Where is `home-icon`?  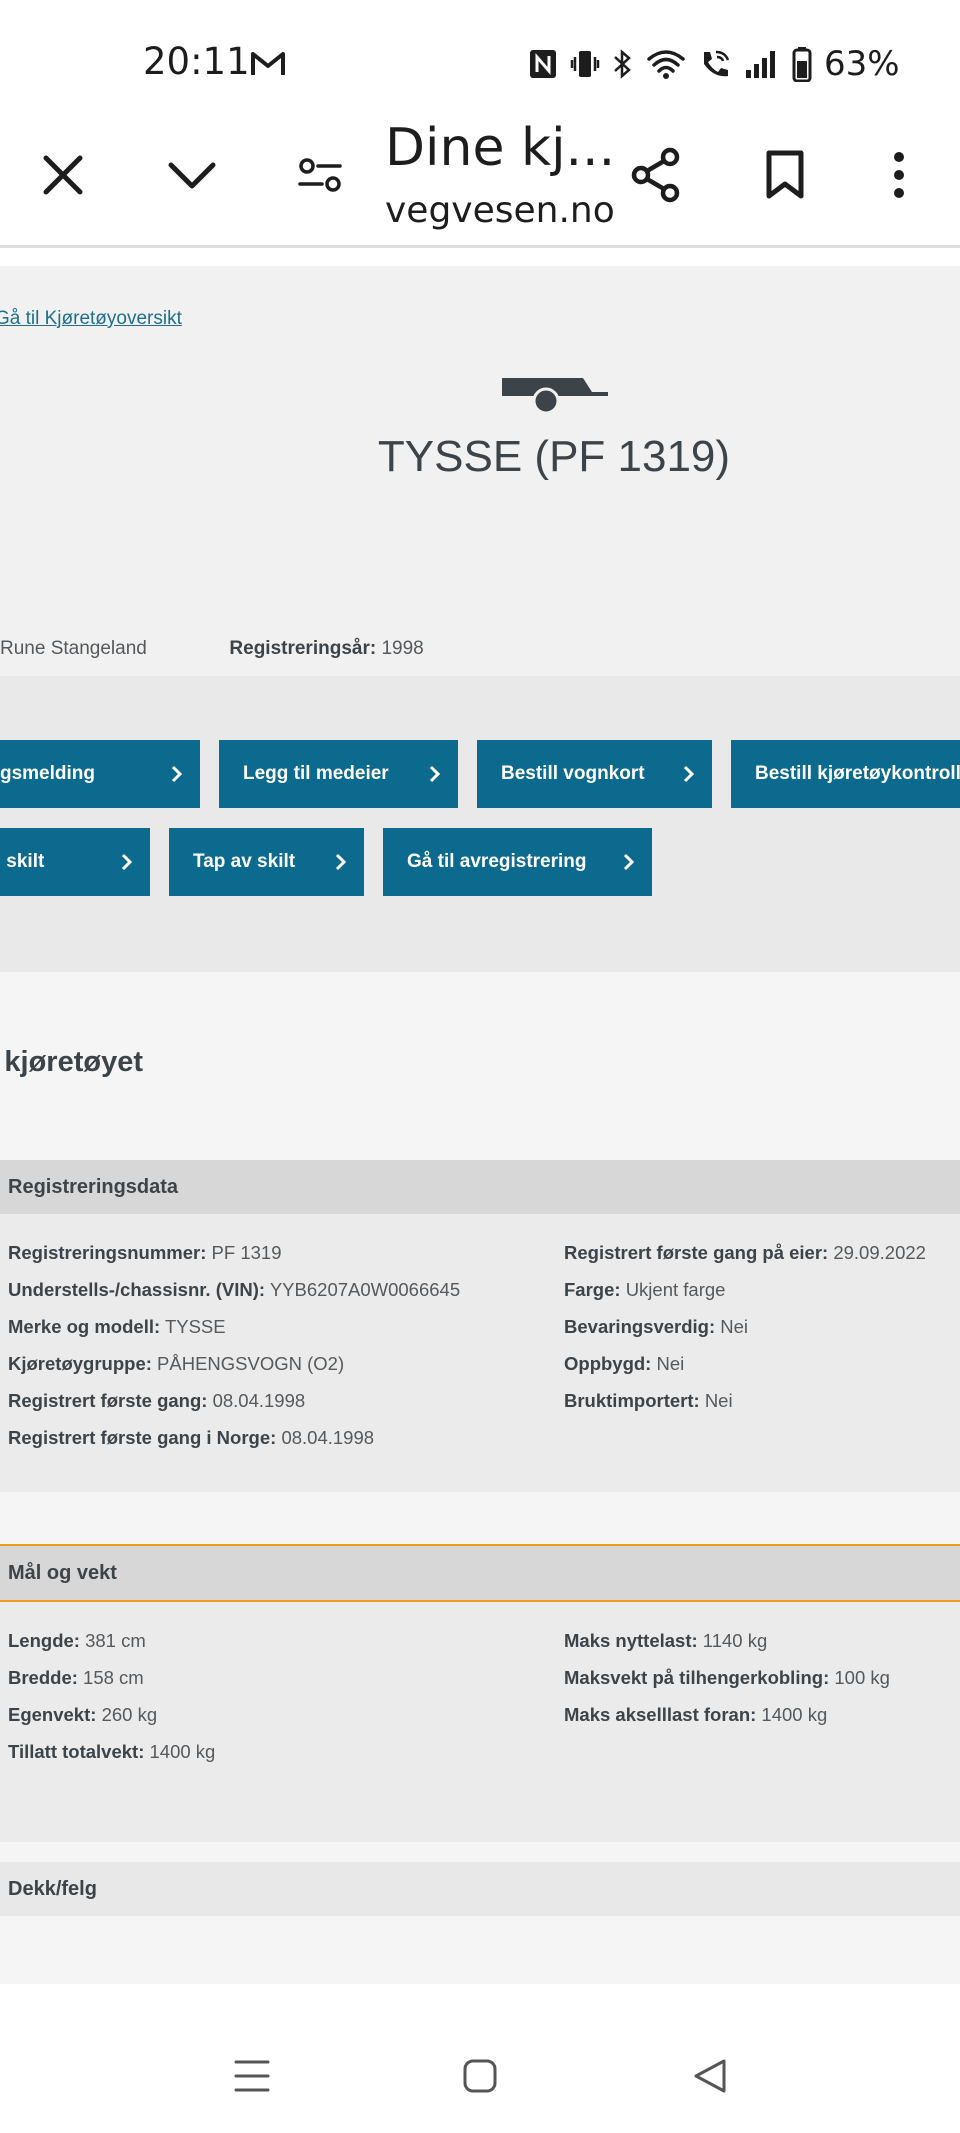 home-icon is located at coordinates (480, 2076).